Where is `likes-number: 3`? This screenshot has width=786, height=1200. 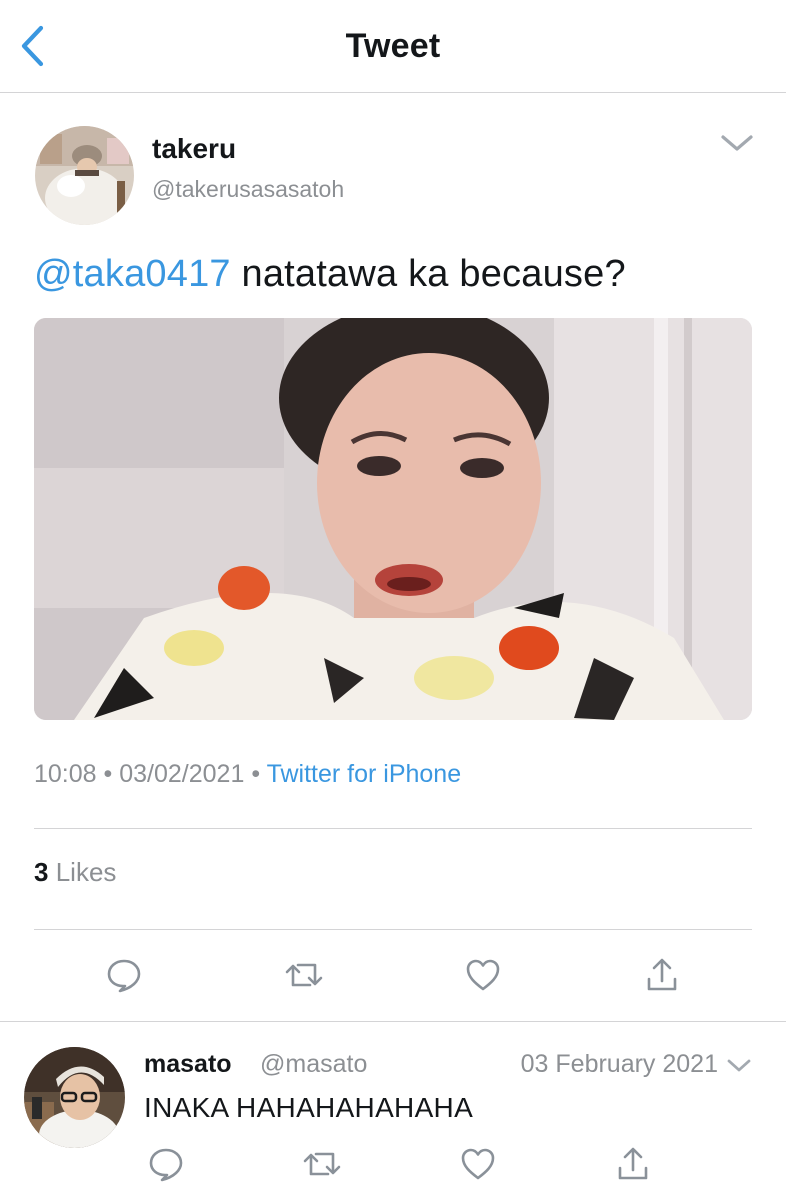
likes-number: 3 is located at coordinates (41, 872).